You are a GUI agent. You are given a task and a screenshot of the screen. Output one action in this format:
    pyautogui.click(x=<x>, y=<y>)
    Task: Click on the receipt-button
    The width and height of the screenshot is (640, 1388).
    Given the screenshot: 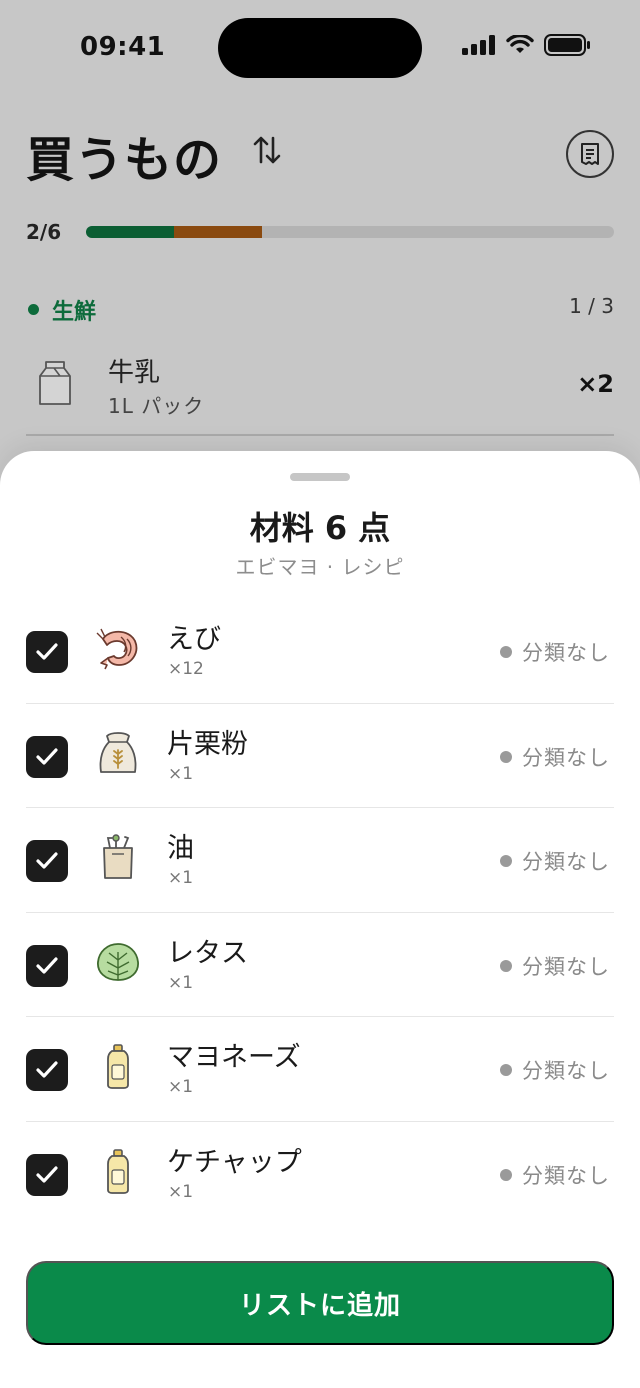 What is the action you would take?
    pyautogui.click(x=590, y=154)
    